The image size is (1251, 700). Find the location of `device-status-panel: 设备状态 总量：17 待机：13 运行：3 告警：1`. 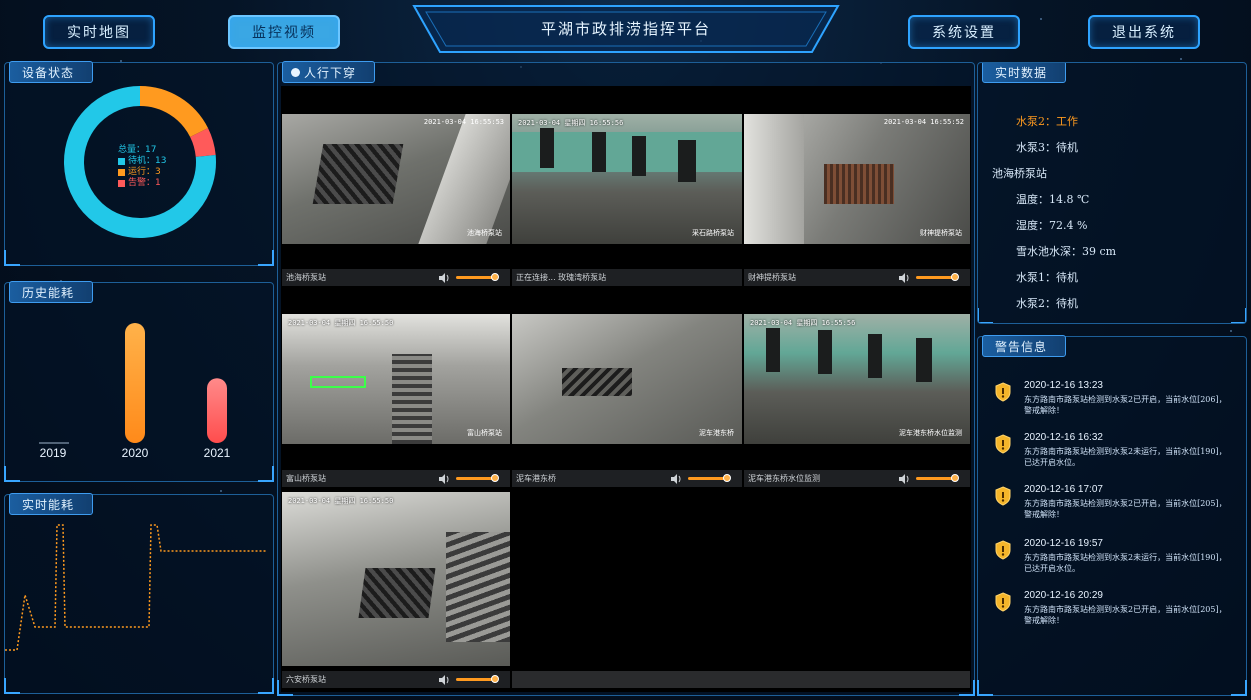

device-status-panel: 设备状态 总量：17 待机：13 运行：3 告警：1 is located at coordinates (139, 163).